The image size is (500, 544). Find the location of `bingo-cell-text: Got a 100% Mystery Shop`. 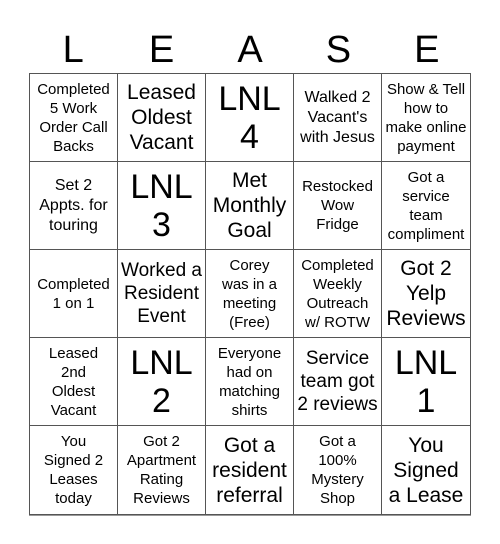

bingo-cell-text: Got a 100% Mystery Shop is located at coordinates (337, 470).